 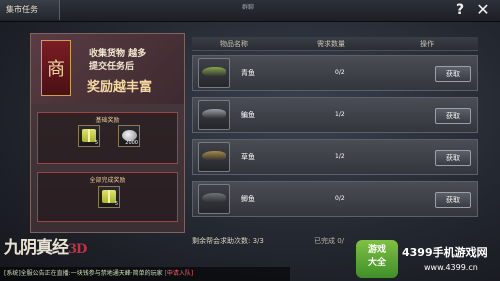 I want to click on reward-count: 2000, so click(x=131, y=143).